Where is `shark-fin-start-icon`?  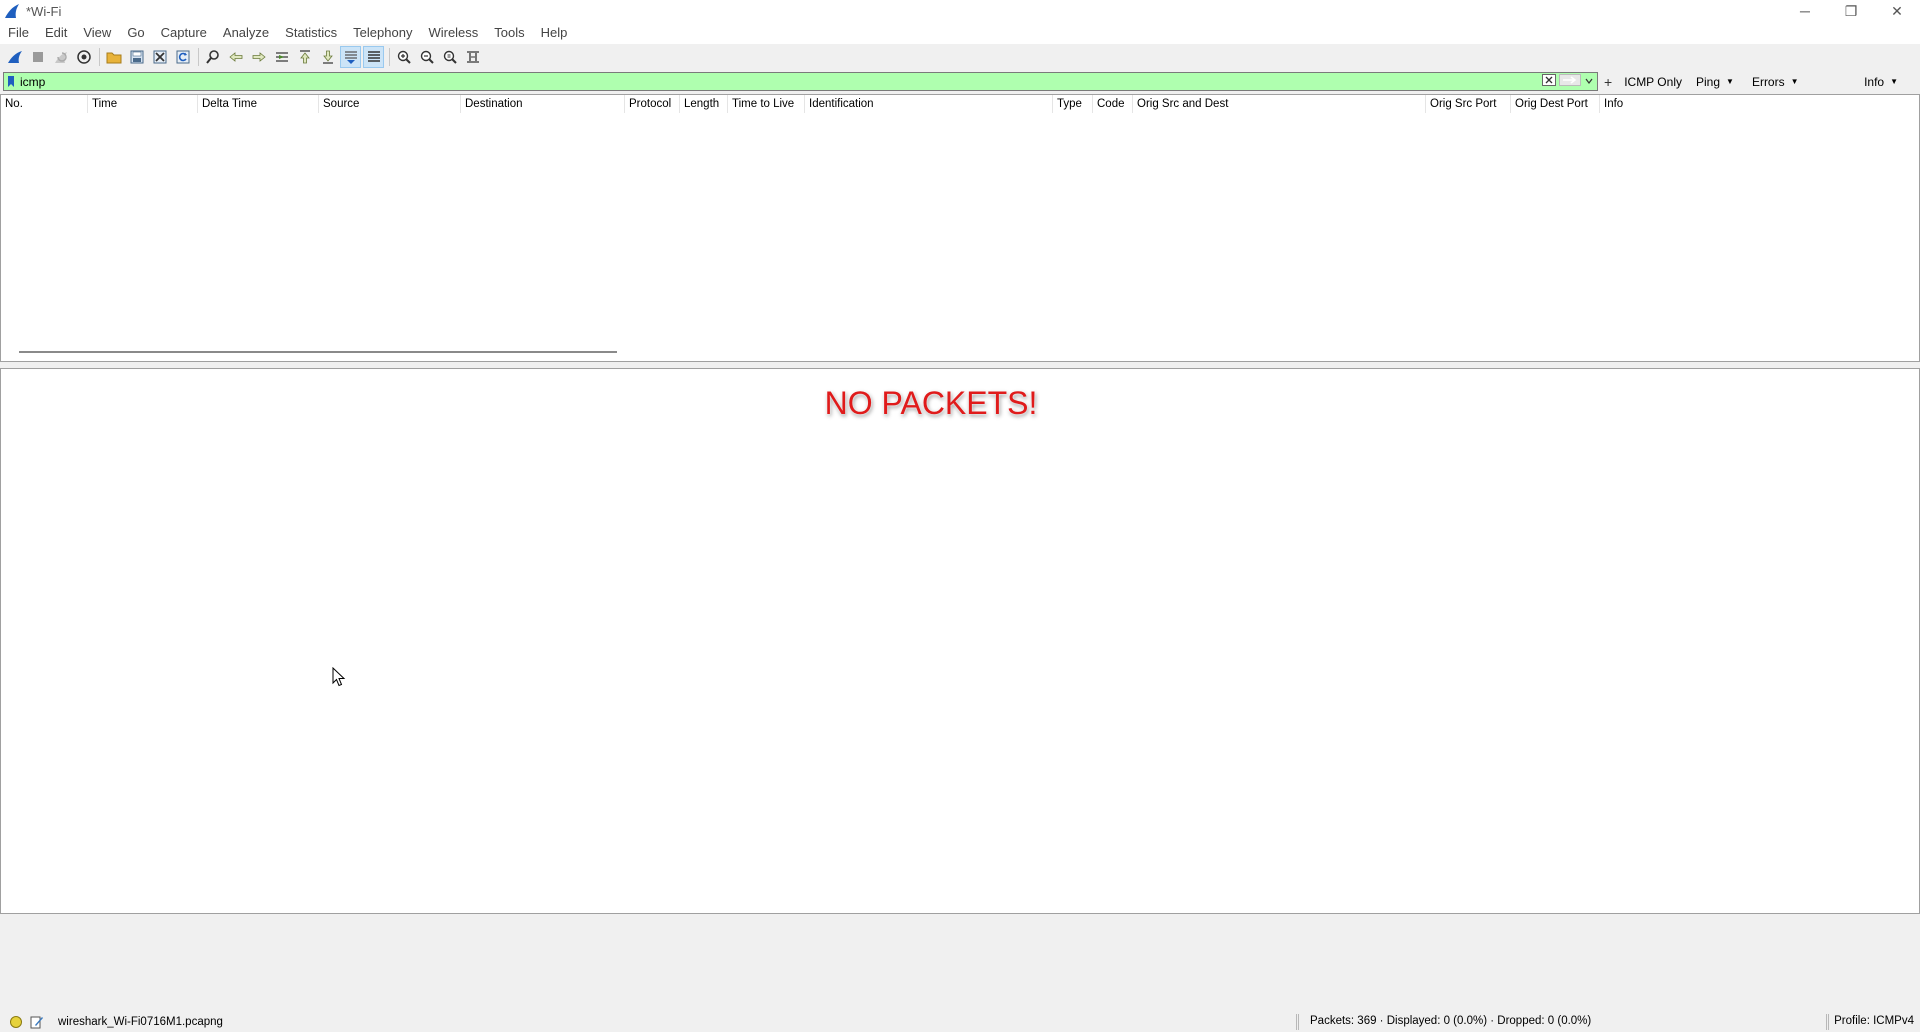
shark-fin-start-icon is located at coordinates (14, 57).